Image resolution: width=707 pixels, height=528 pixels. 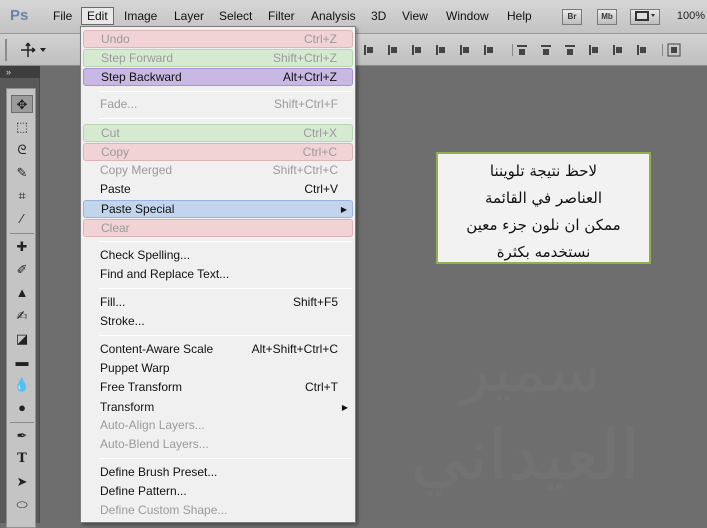 What do you see at coordinates (218, 303) in the screenshot?
I see `menu-item-fill: Fill... Shift+F5` at bounding box center [218, 303].